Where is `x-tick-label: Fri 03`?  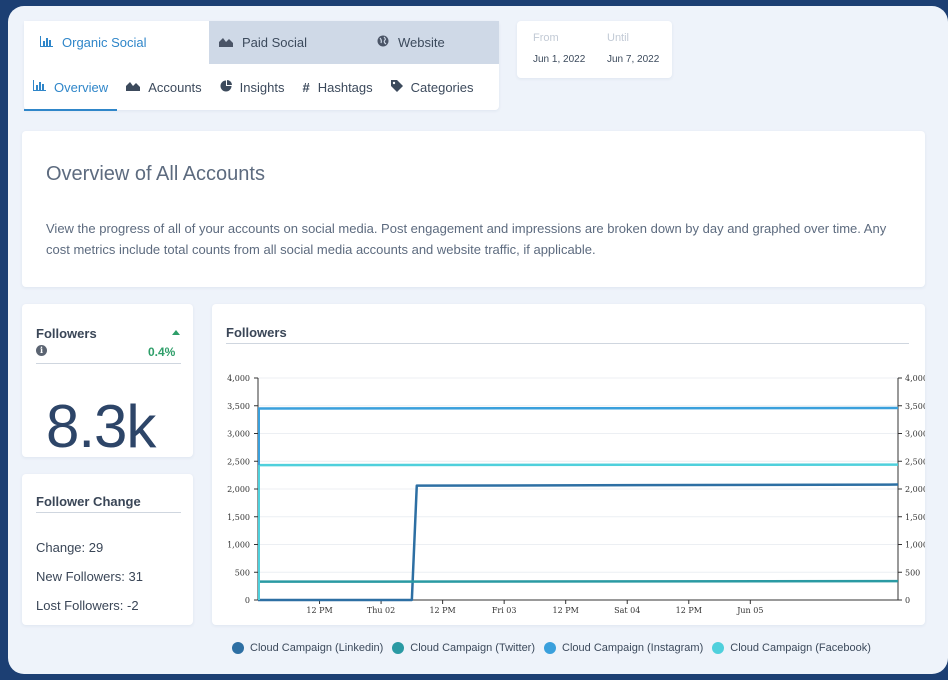
x-tick-label: Fri 03 is located at coordinates (504, 610).